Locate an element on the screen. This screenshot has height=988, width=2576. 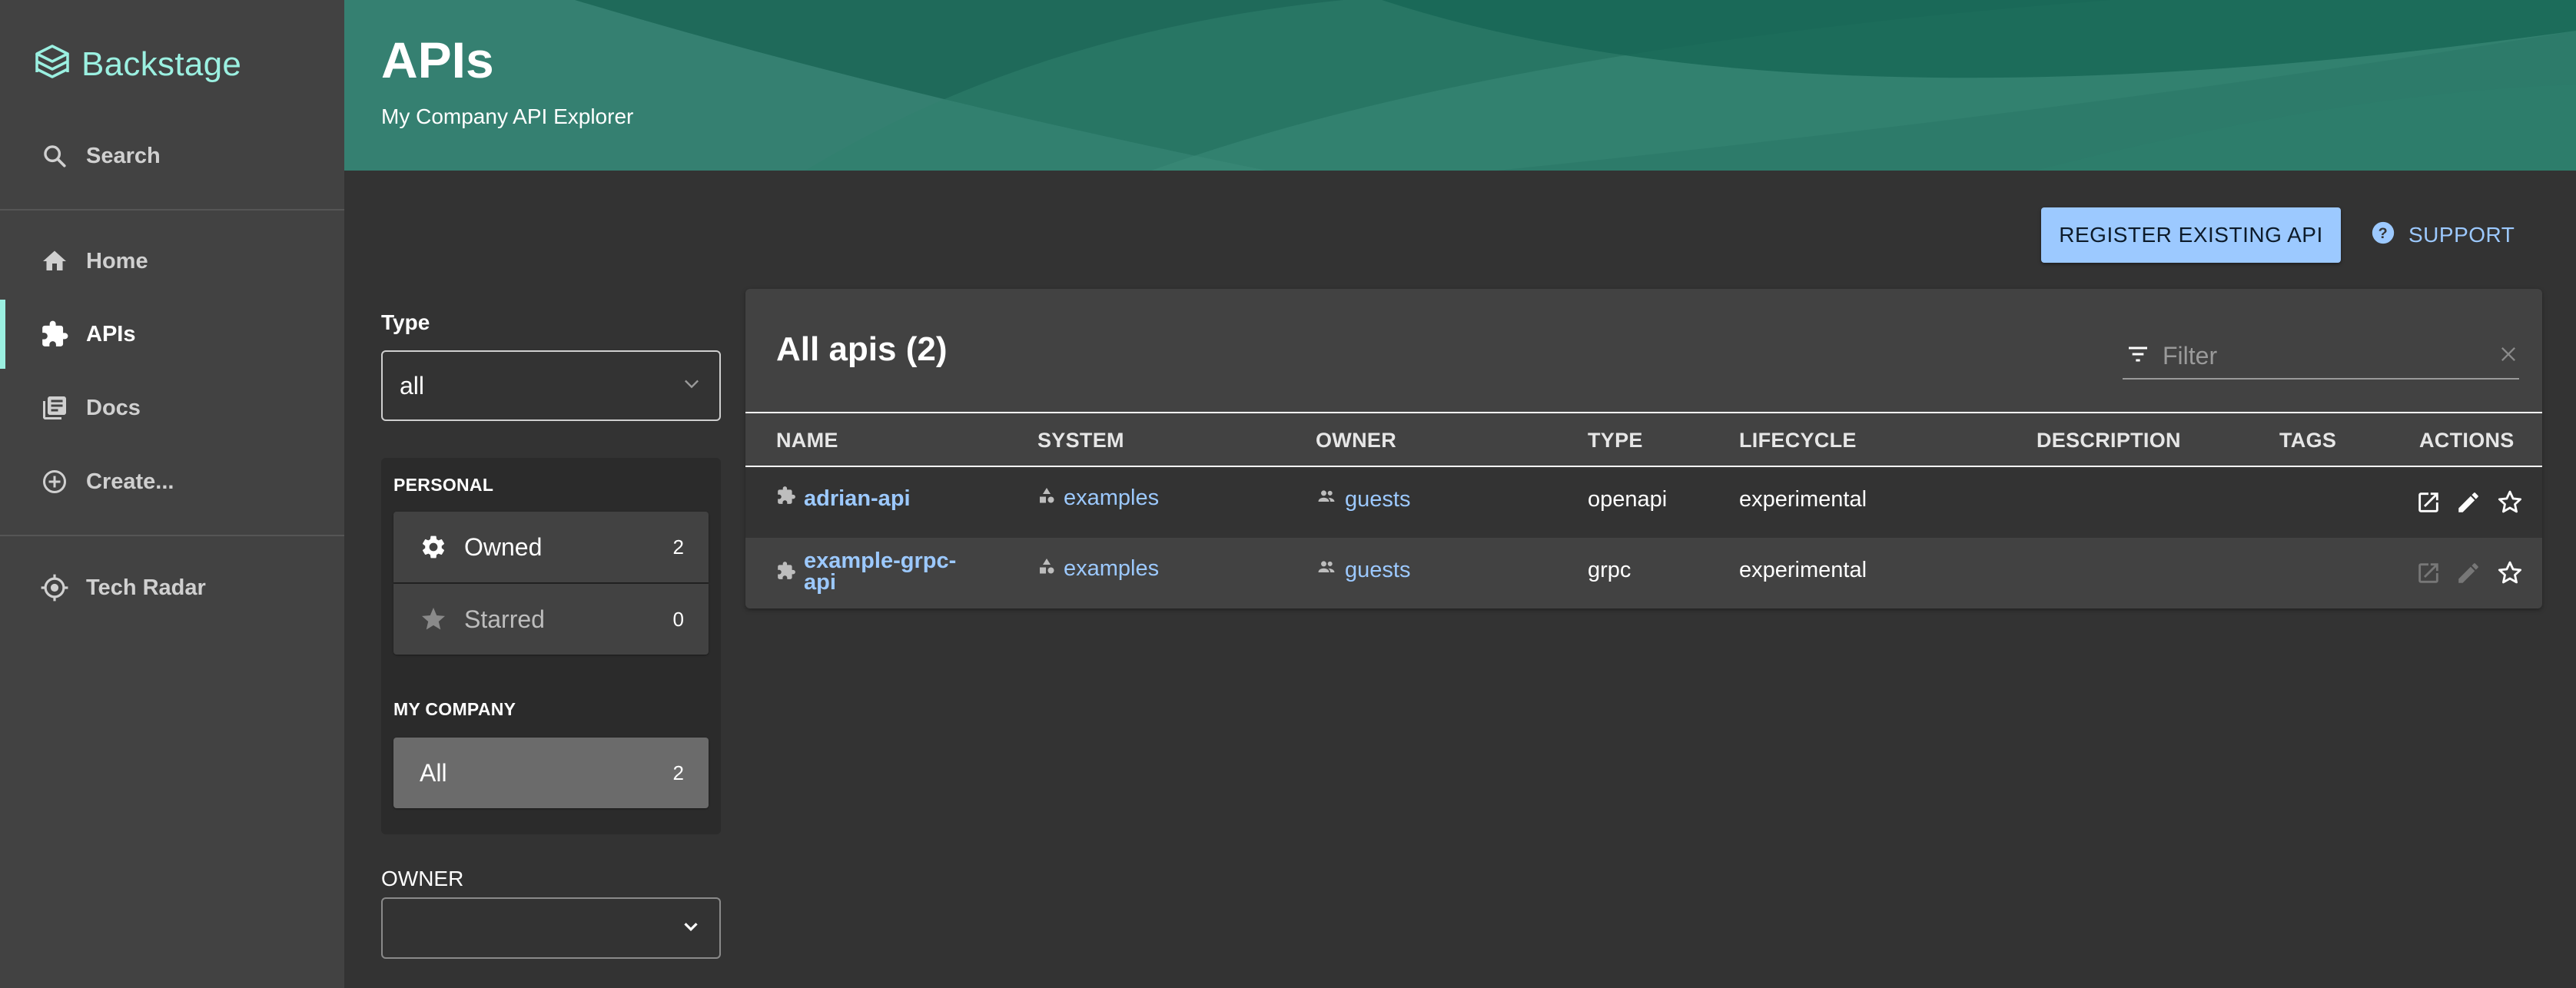
app-name: Backstage is located at coordinates (161, 64).